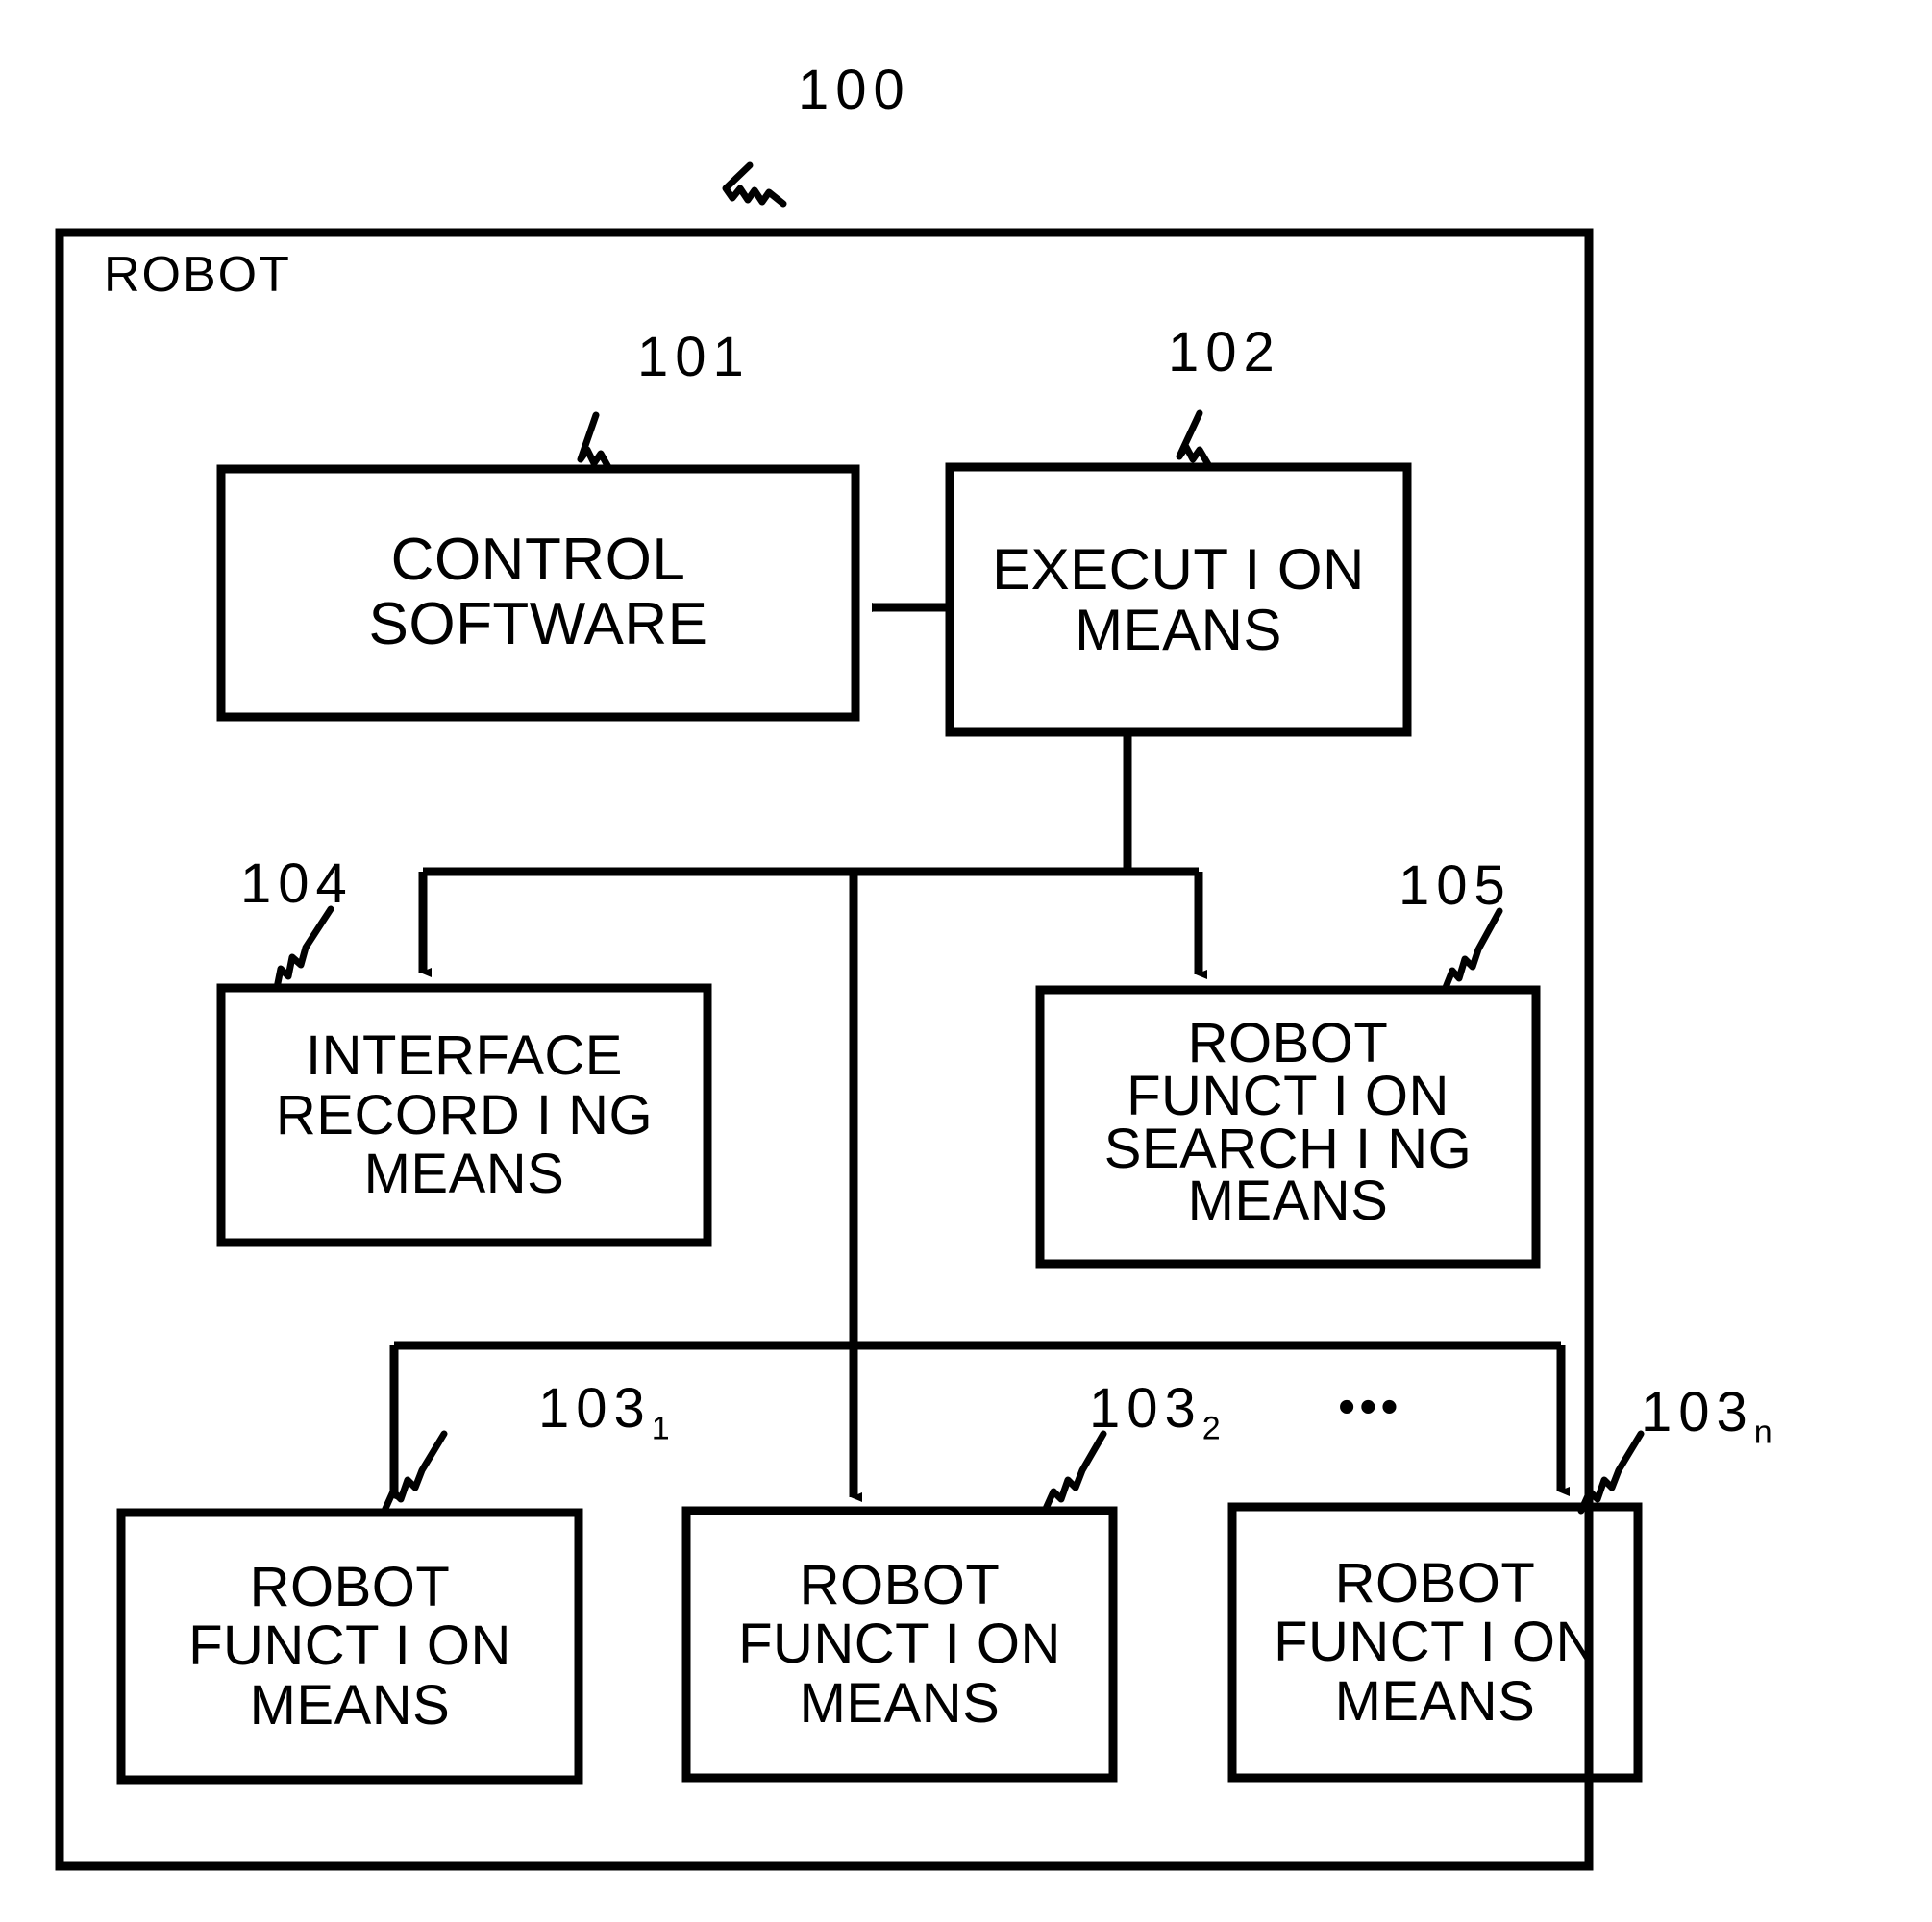 This screenshot has height=1922, width=1932. I want to click on reference-101: 101, so click(694, 357).